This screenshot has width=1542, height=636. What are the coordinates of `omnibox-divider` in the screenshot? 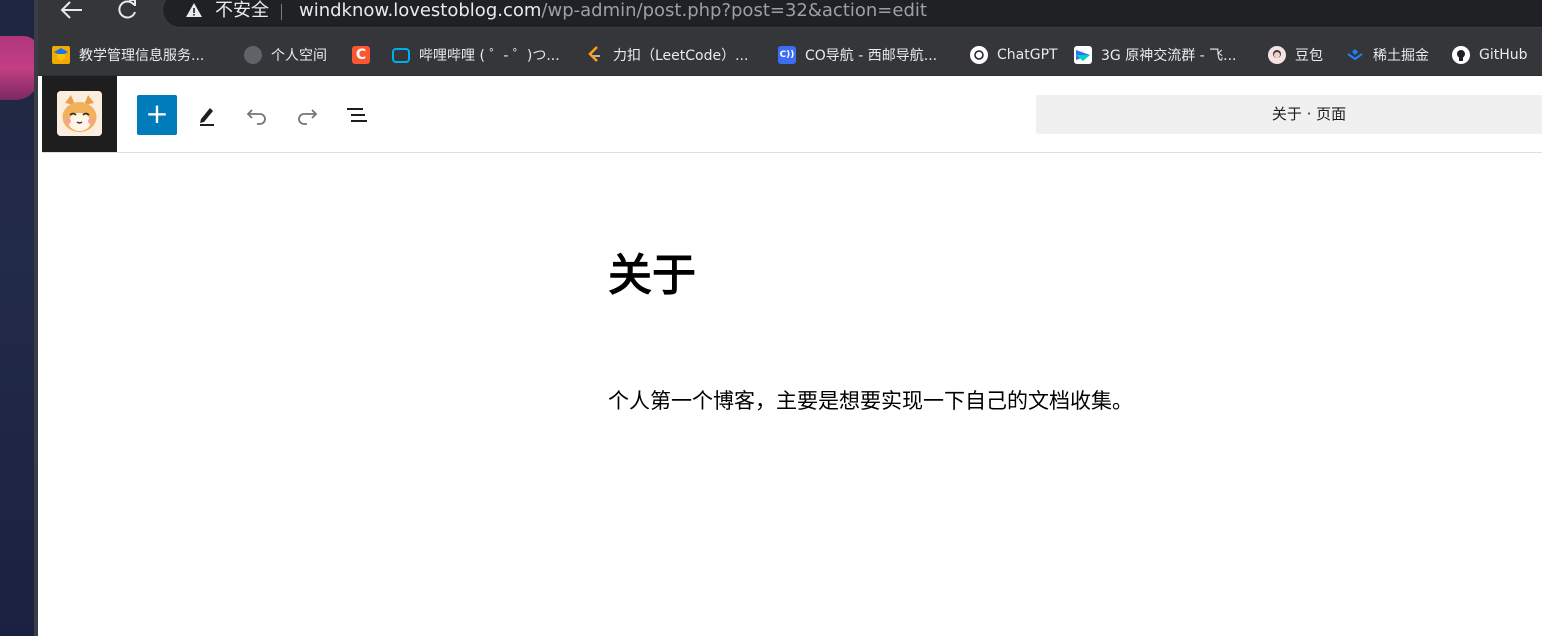 It's located at (281, 12).